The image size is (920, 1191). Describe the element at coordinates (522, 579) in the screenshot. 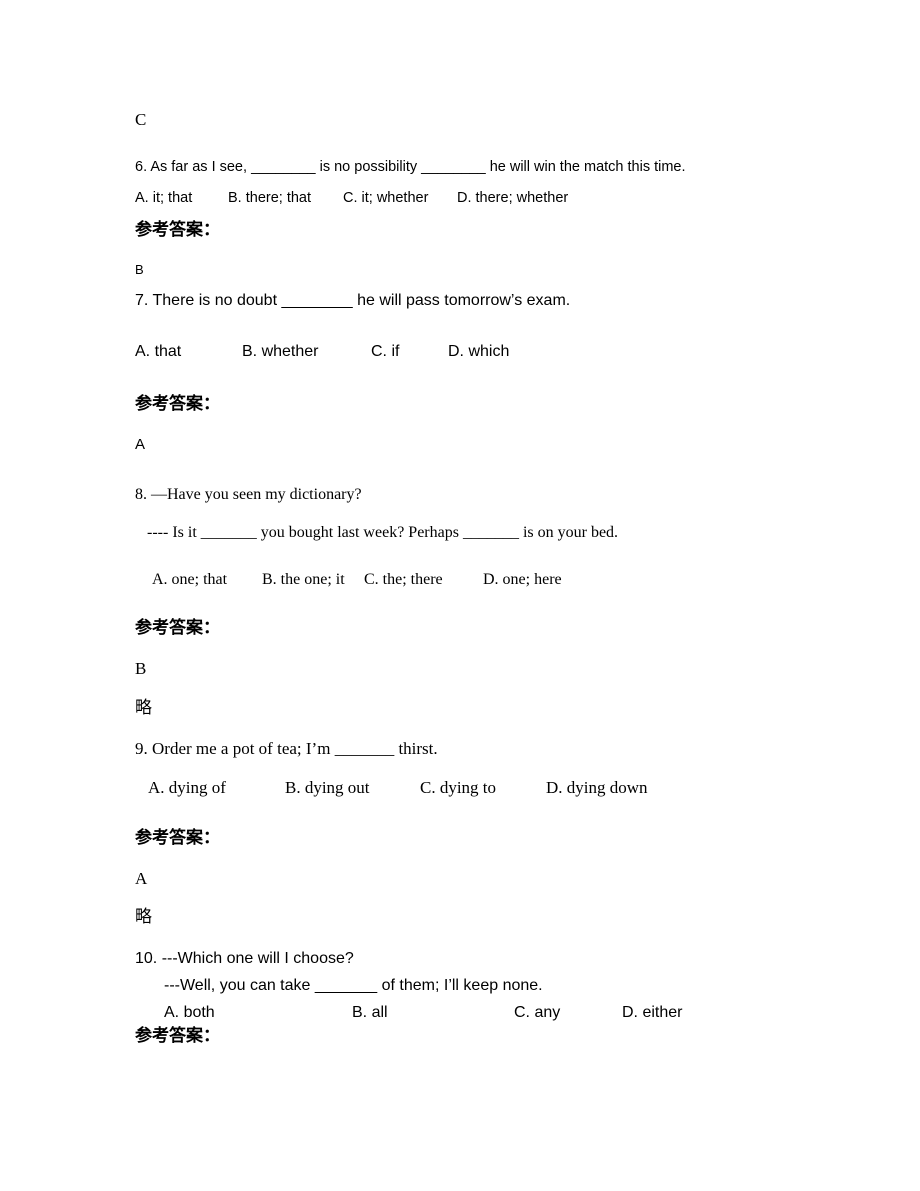

I see `option-d: D. one; here` at that location.